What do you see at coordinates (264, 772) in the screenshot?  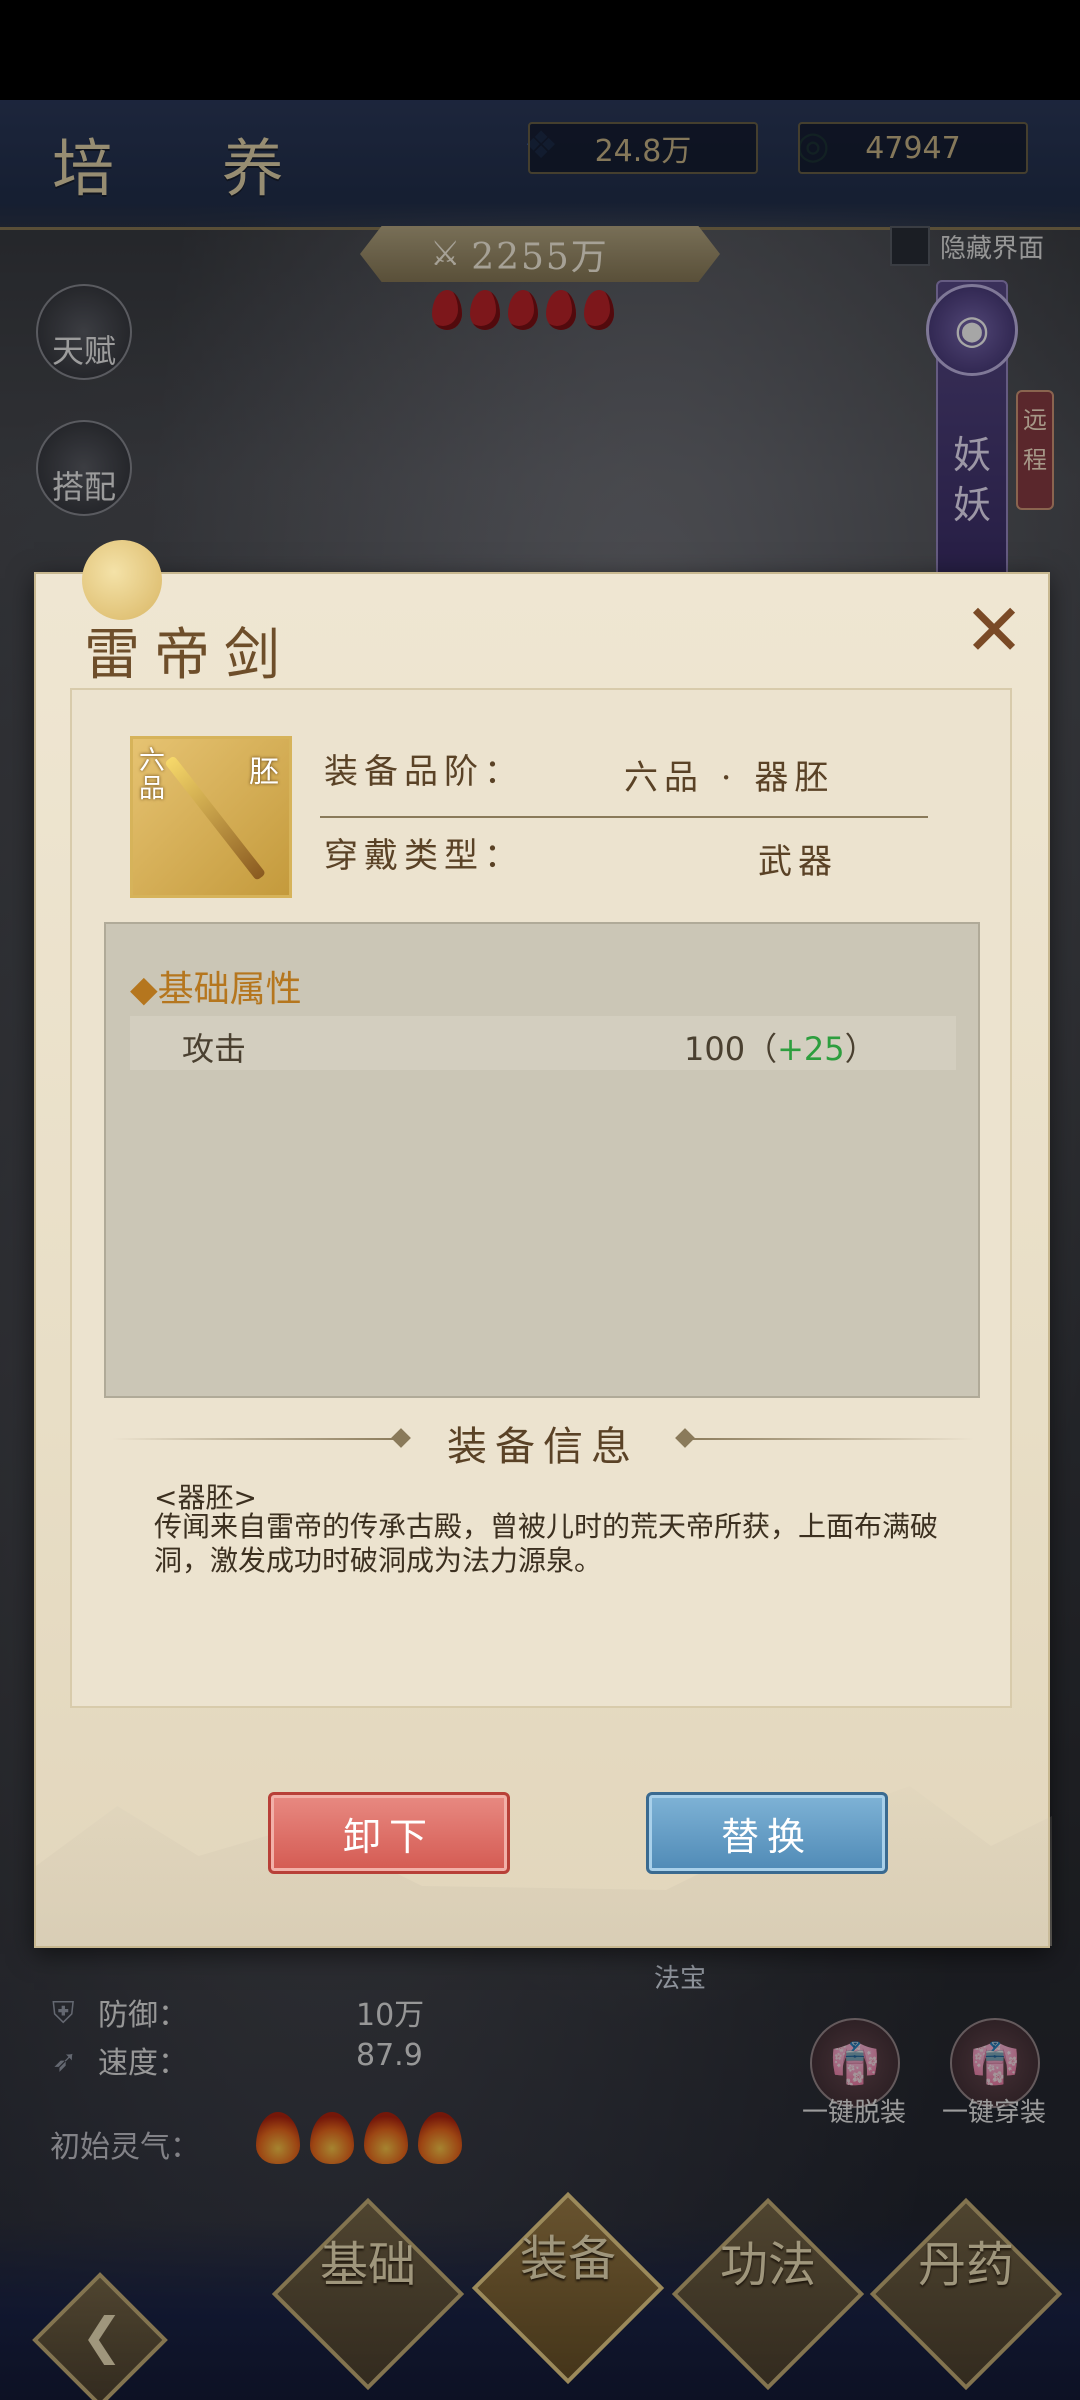 I see `item-tag-badge: 胚` at bounding box center [264, 772].